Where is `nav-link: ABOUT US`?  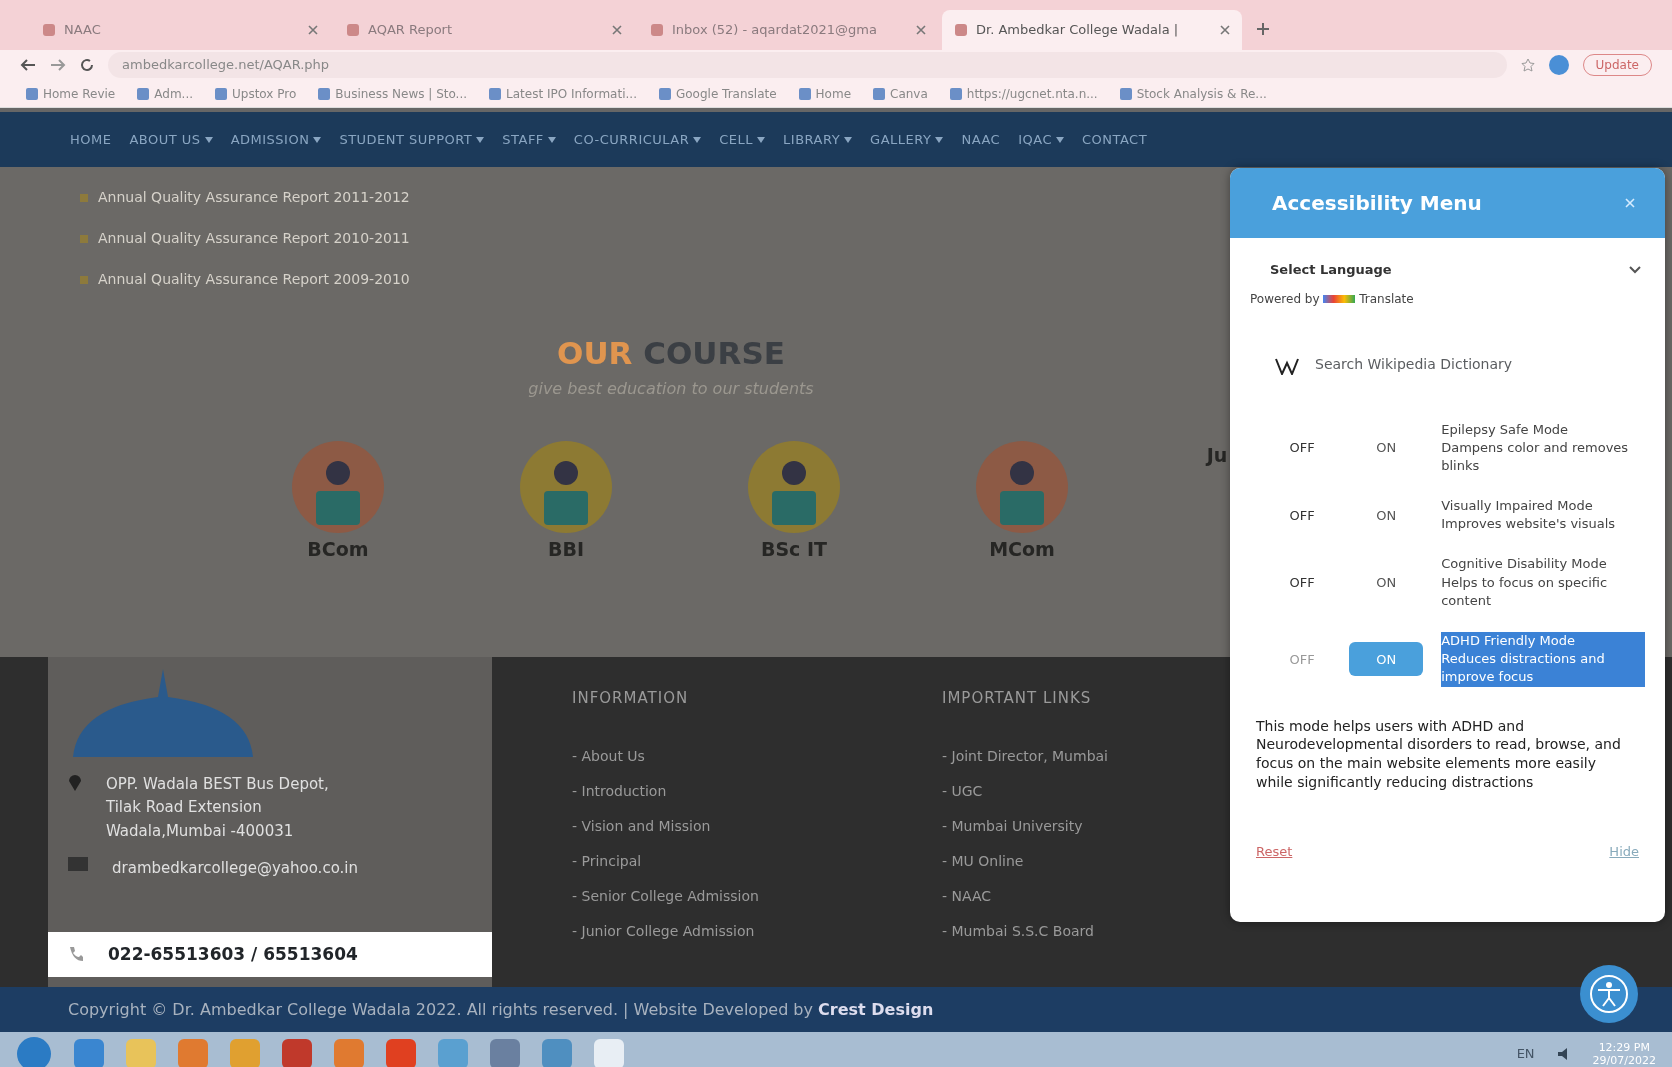
nav-link: ABOUT US is located at coordinates (171, 139).